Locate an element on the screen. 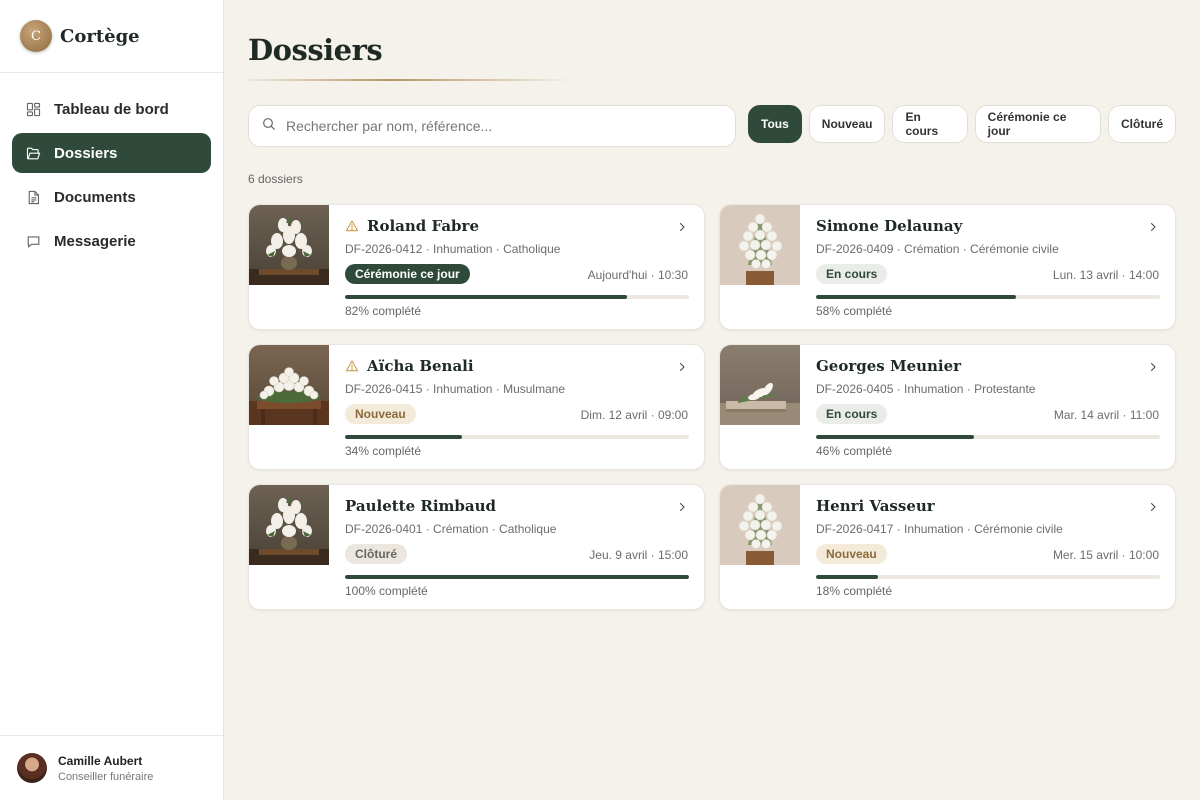  status-badge: Cérémonie ce jour is located at coordinates (407, 274).